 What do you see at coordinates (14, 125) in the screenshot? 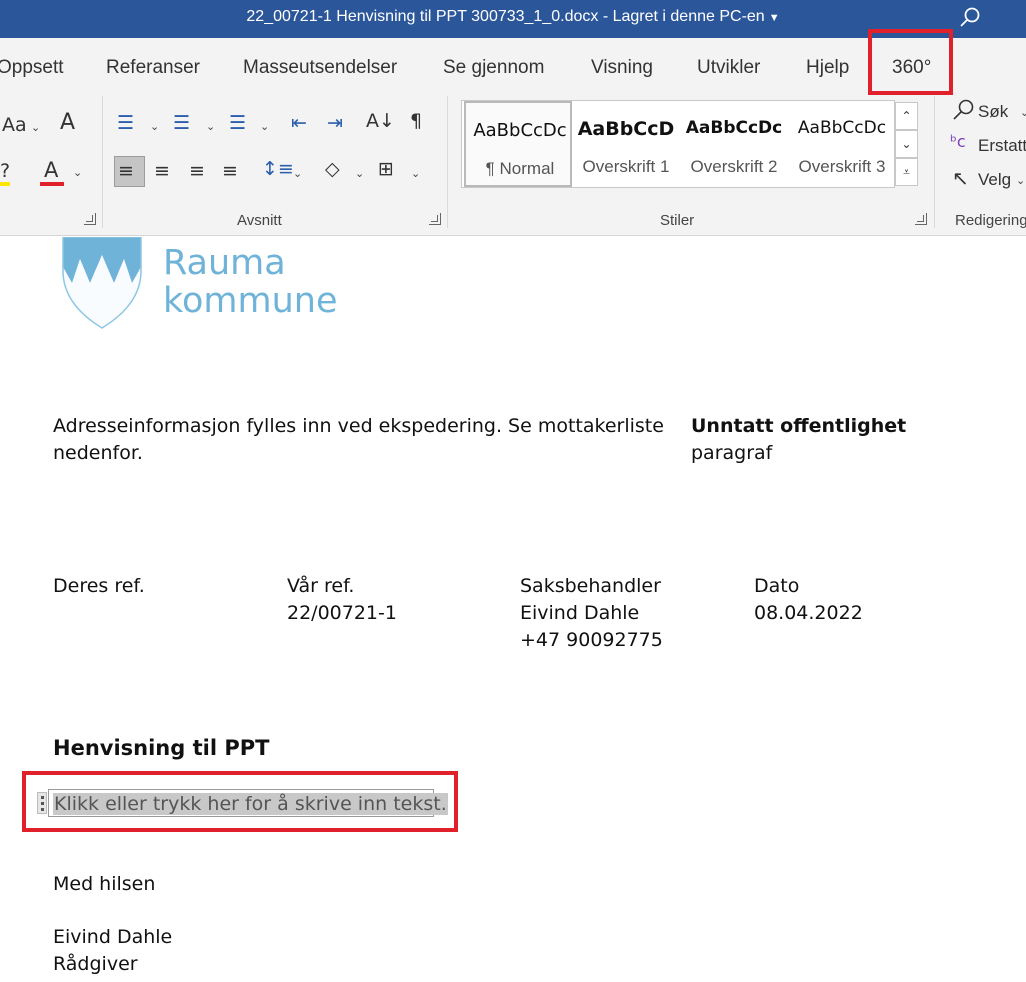
I see `change-case-button: Aa` at bounding box center [14, 125].